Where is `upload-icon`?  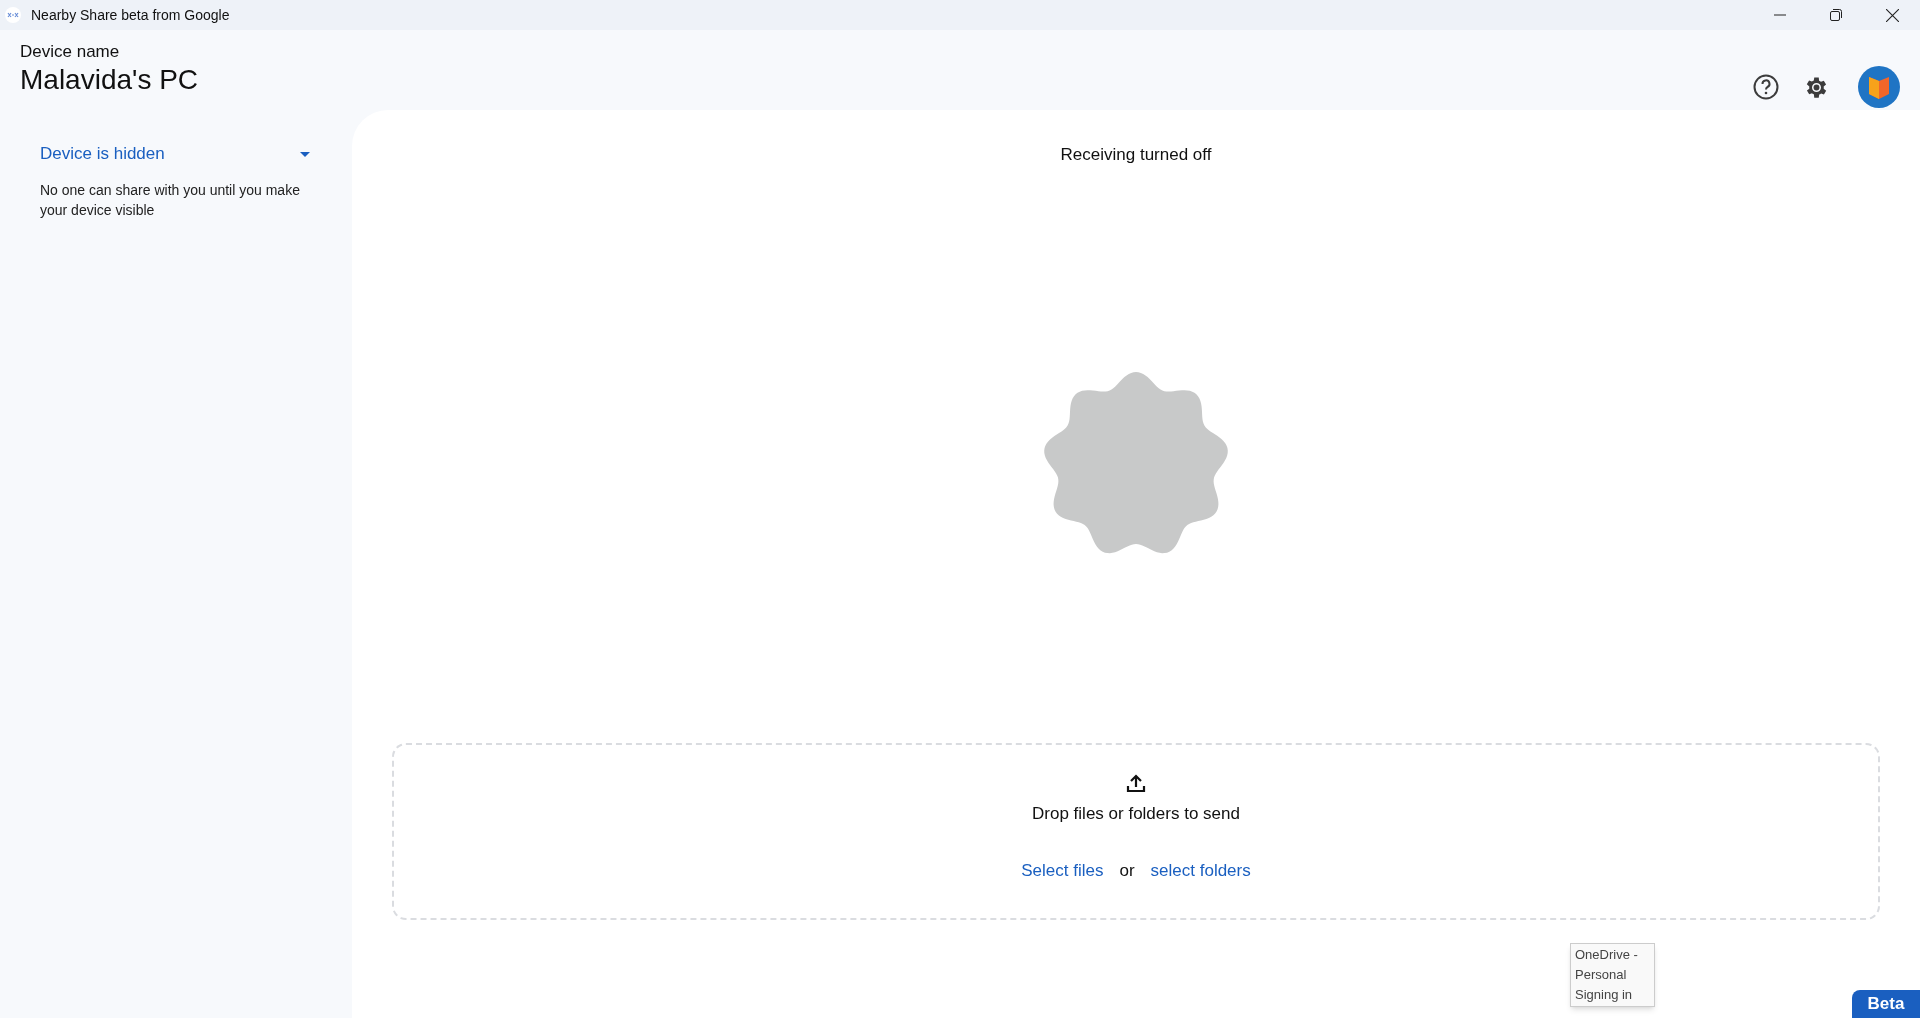 upload-icon is located at coordinates (1136, 782).